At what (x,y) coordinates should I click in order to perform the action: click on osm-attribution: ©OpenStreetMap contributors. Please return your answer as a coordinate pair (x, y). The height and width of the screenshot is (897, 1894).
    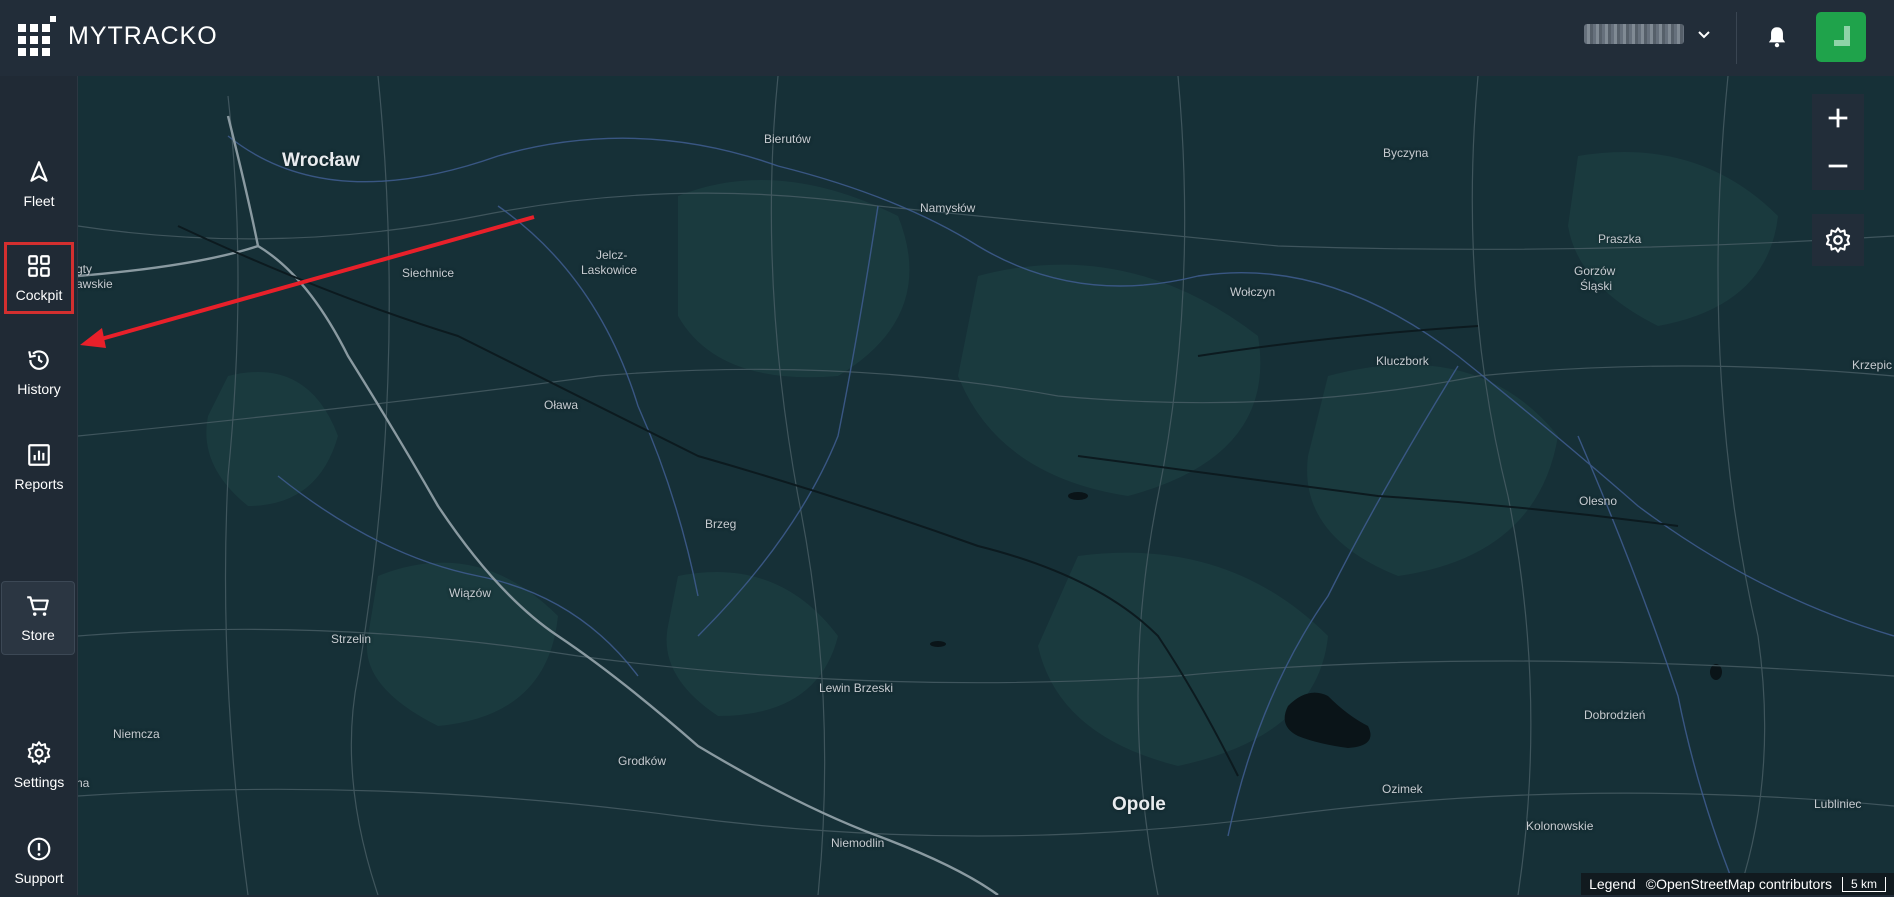
    Looking at the image, I should click on (1739, 884).